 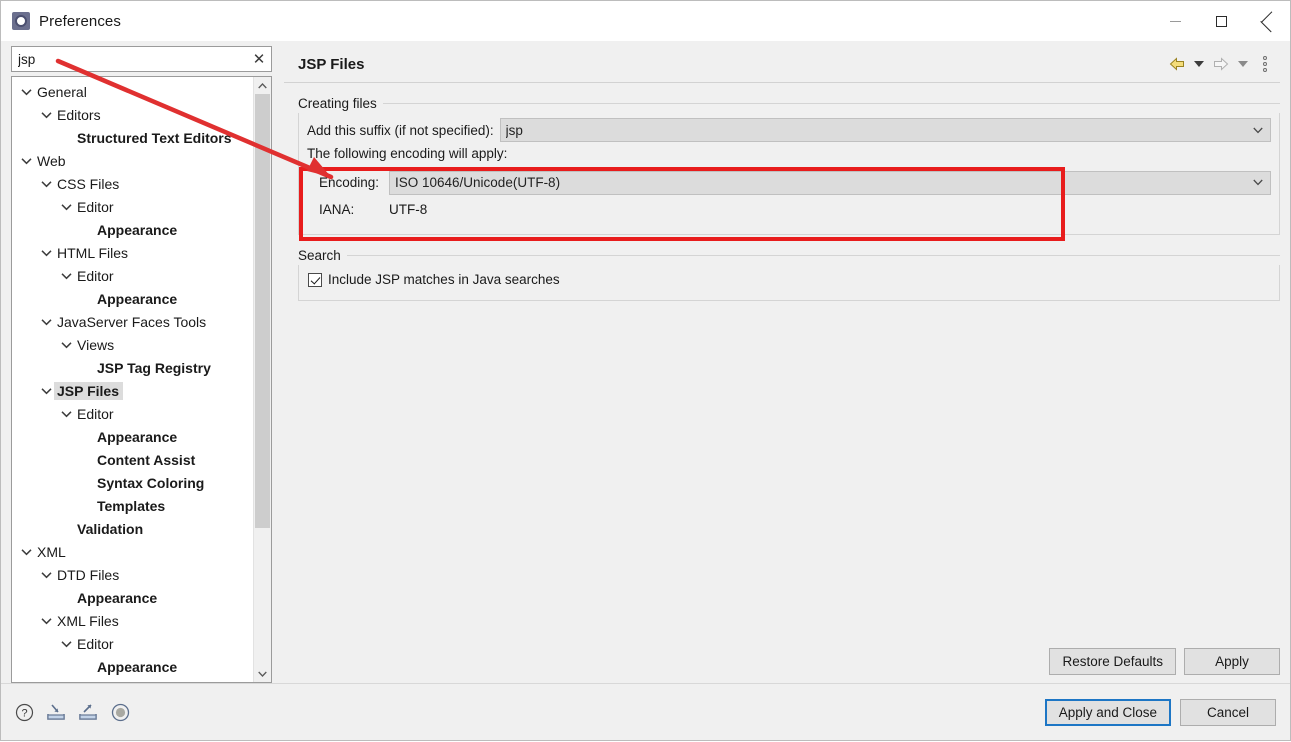 What do you see at coordinates (1232, 661) in the screenshot?
I see `apply-button: Apply` at bounding box center [1232, 661].